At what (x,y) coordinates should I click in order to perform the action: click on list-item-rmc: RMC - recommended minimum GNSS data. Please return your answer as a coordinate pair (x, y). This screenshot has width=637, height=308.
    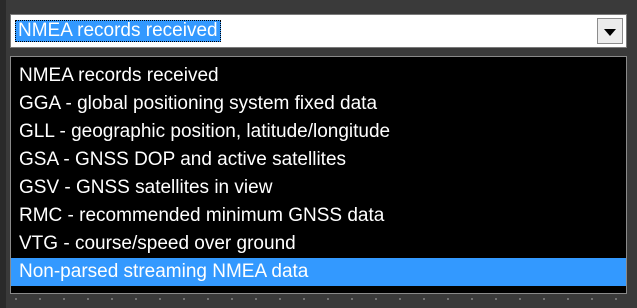
    Looking at the image, I should click on (318, 216).